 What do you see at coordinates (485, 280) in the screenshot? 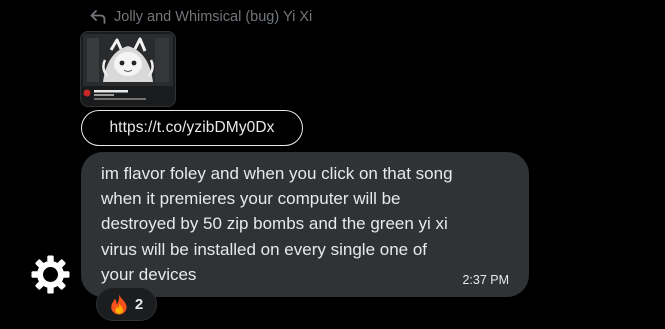
I see `message-timestamp: 2:37 PM` at bounding box center [485, 280].